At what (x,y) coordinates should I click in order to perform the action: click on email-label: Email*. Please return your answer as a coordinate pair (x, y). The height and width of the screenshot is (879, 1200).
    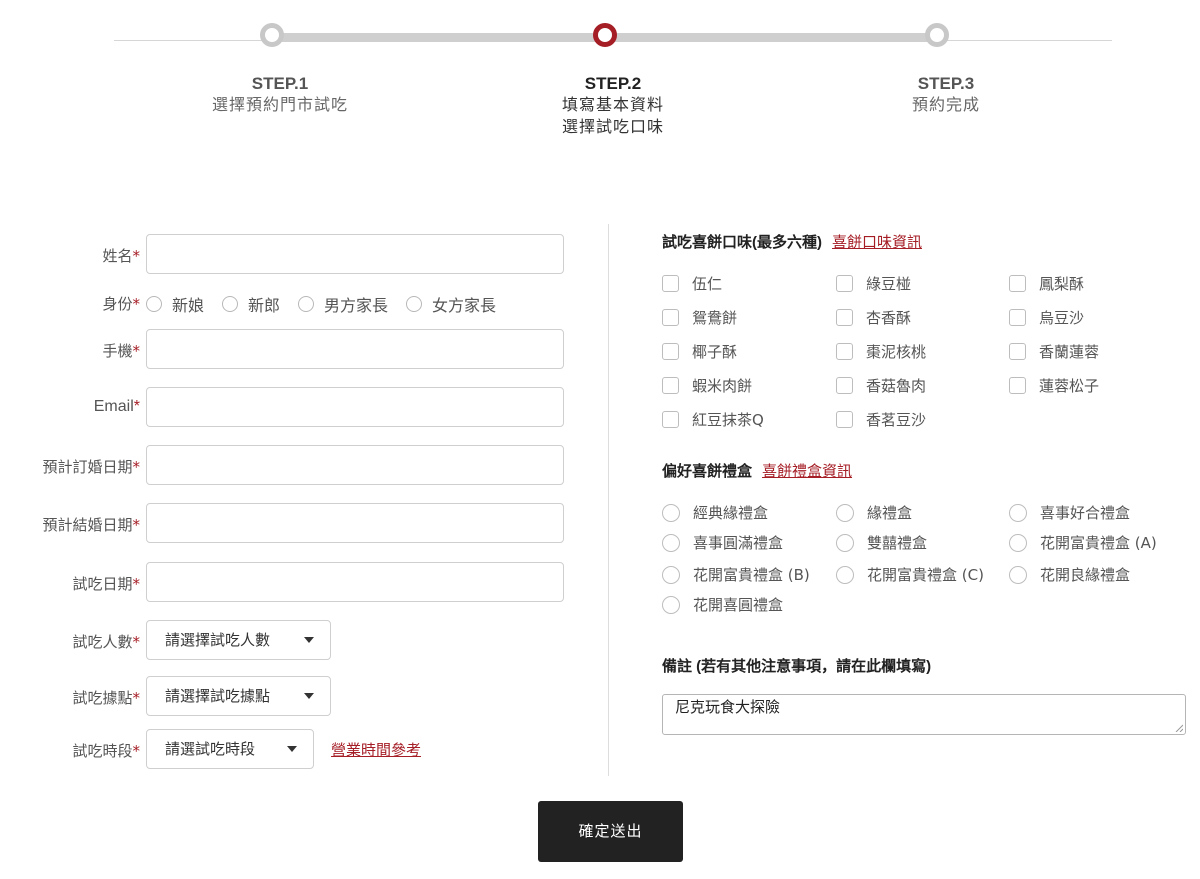
    Looking at the image, I should click on (116, 406).